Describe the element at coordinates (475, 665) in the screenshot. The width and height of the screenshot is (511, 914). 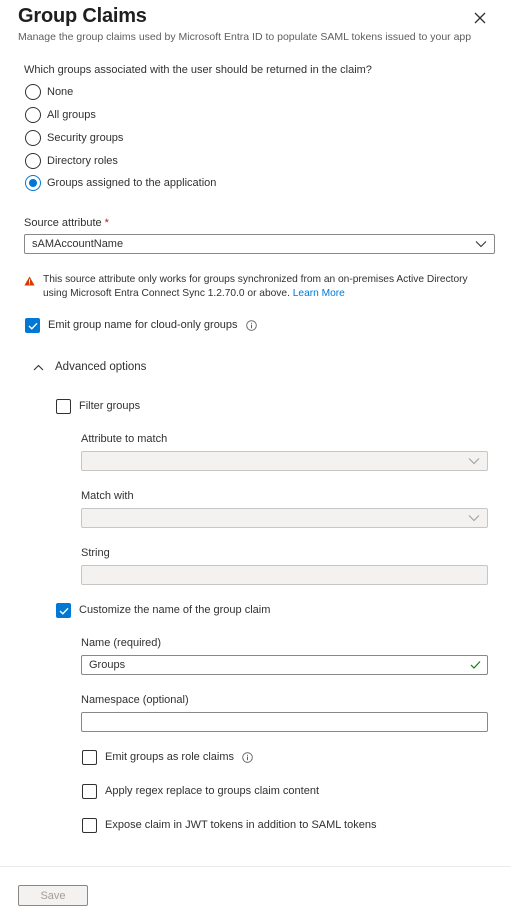
I see `valid-checkmark-icon` at that location.